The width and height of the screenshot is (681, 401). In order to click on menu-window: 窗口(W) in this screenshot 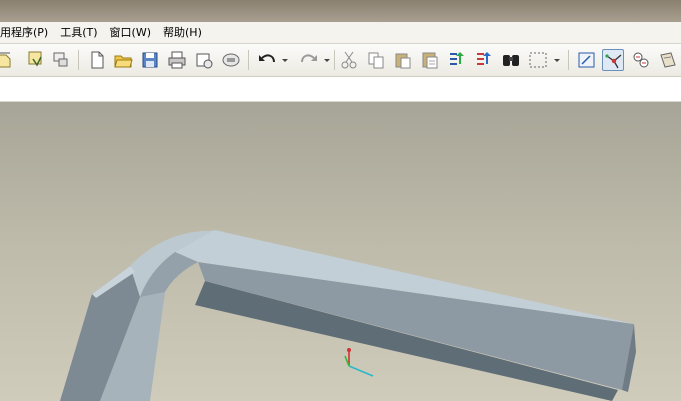, I will do `click(130, 32)`.